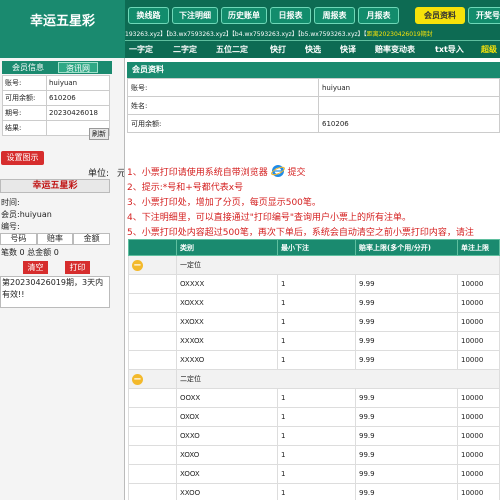 This screenshot has height=500, width=500. What do you see at coordinates (313, 70) in the screenshot?
I see `section-title: 会员资料` at bounding box center [313, 70].